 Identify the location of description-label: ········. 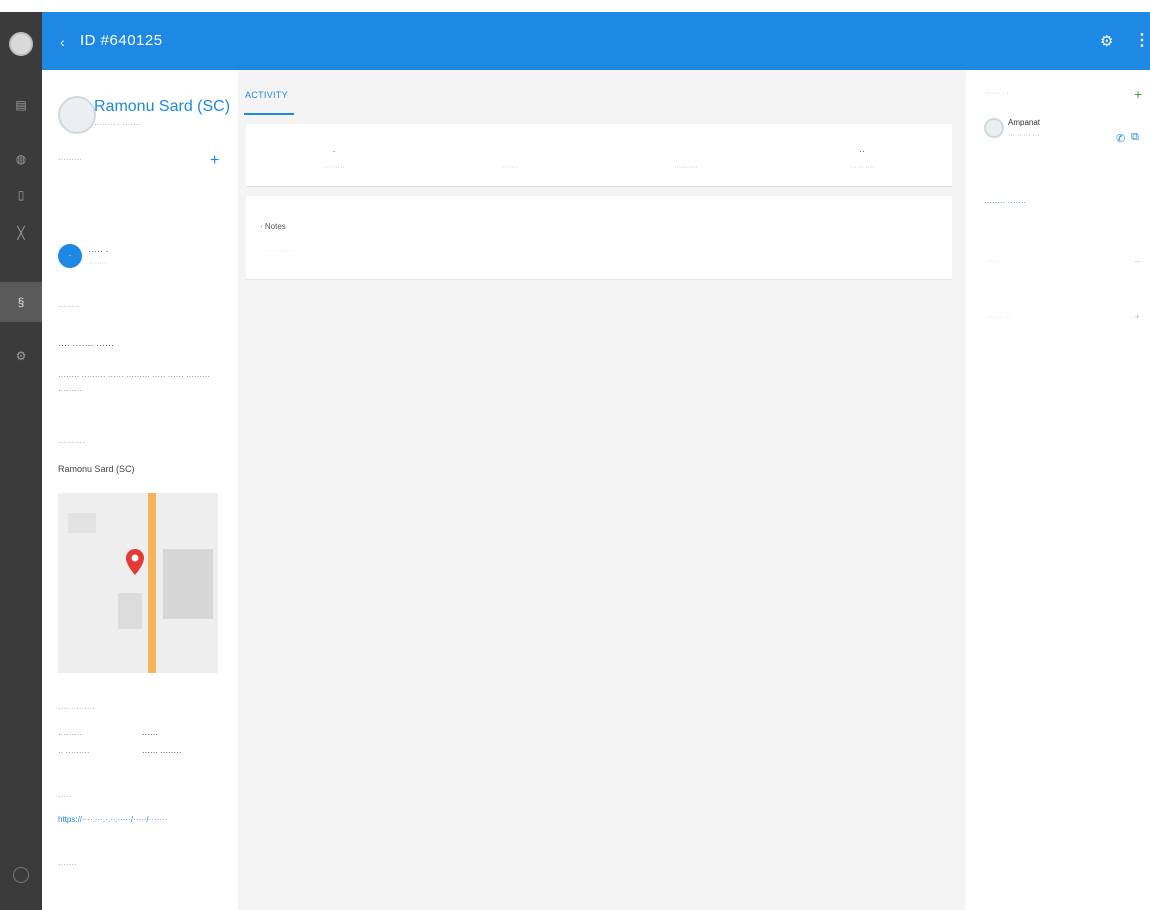
(69, 306).